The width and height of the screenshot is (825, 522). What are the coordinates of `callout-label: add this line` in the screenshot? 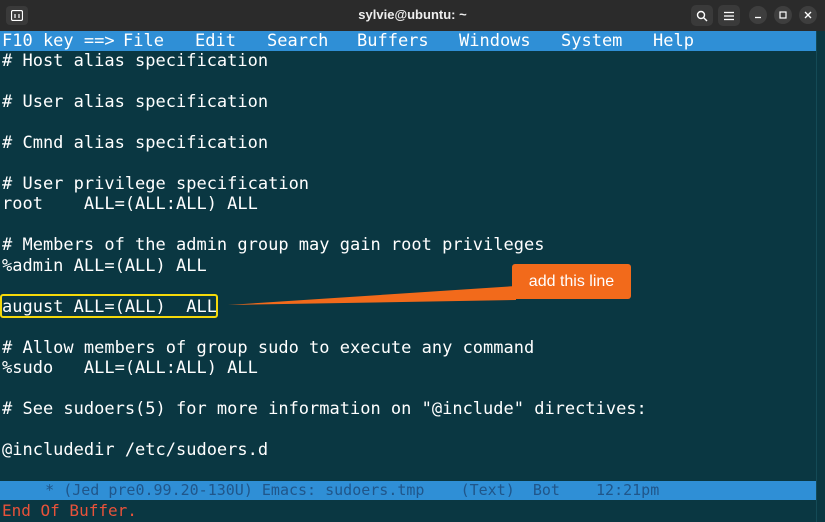 It's located at (571, 281).